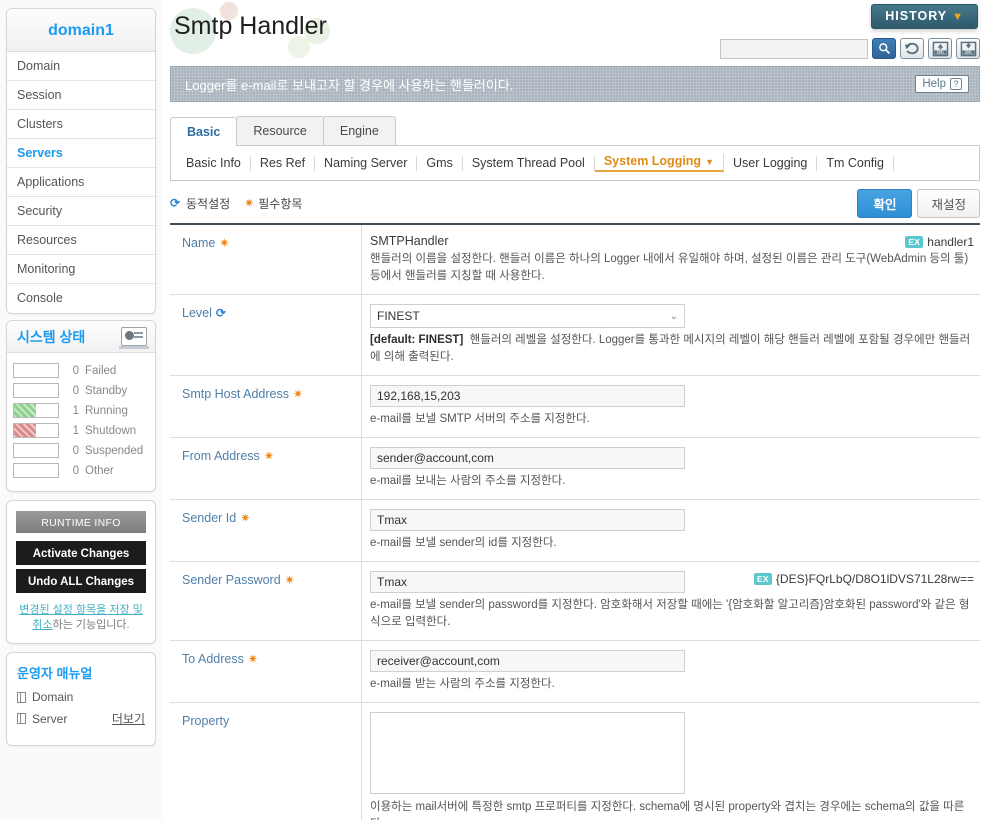 Image resolution: width=988 pixels, height=820 pixels. I want to click on xml-download-icon: XML, so click(968, 48).